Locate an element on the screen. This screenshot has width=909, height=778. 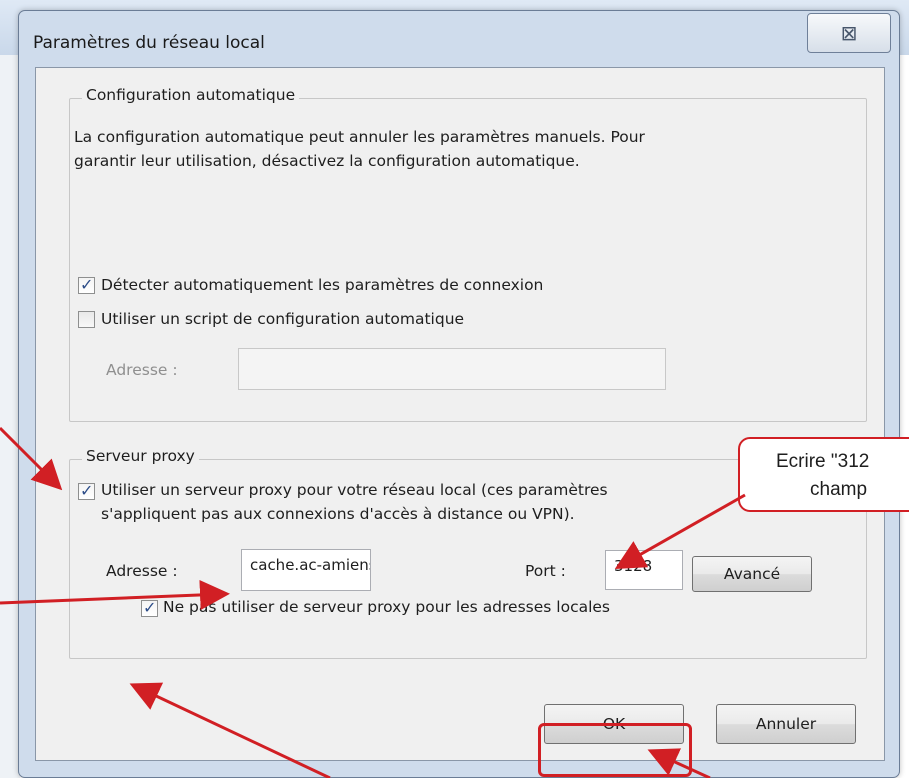
proxy-address-input: cache.ac-amiens is located at coordinates (306, 570).